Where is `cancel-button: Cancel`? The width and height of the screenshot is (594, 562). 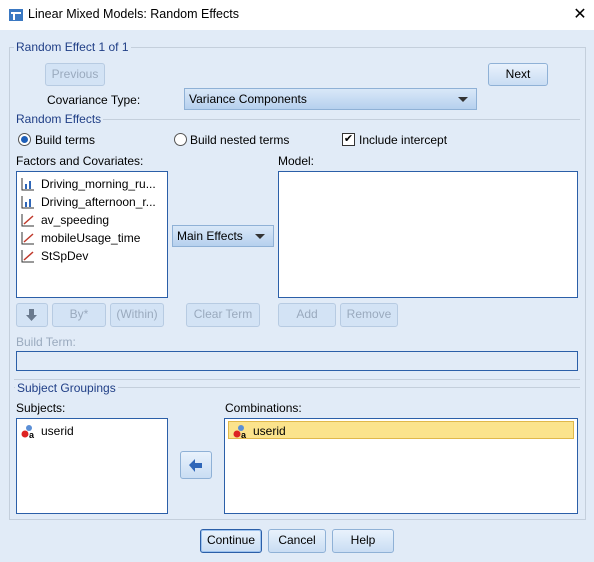
cancel-button: Cancel is located at coordinates (297, 541).